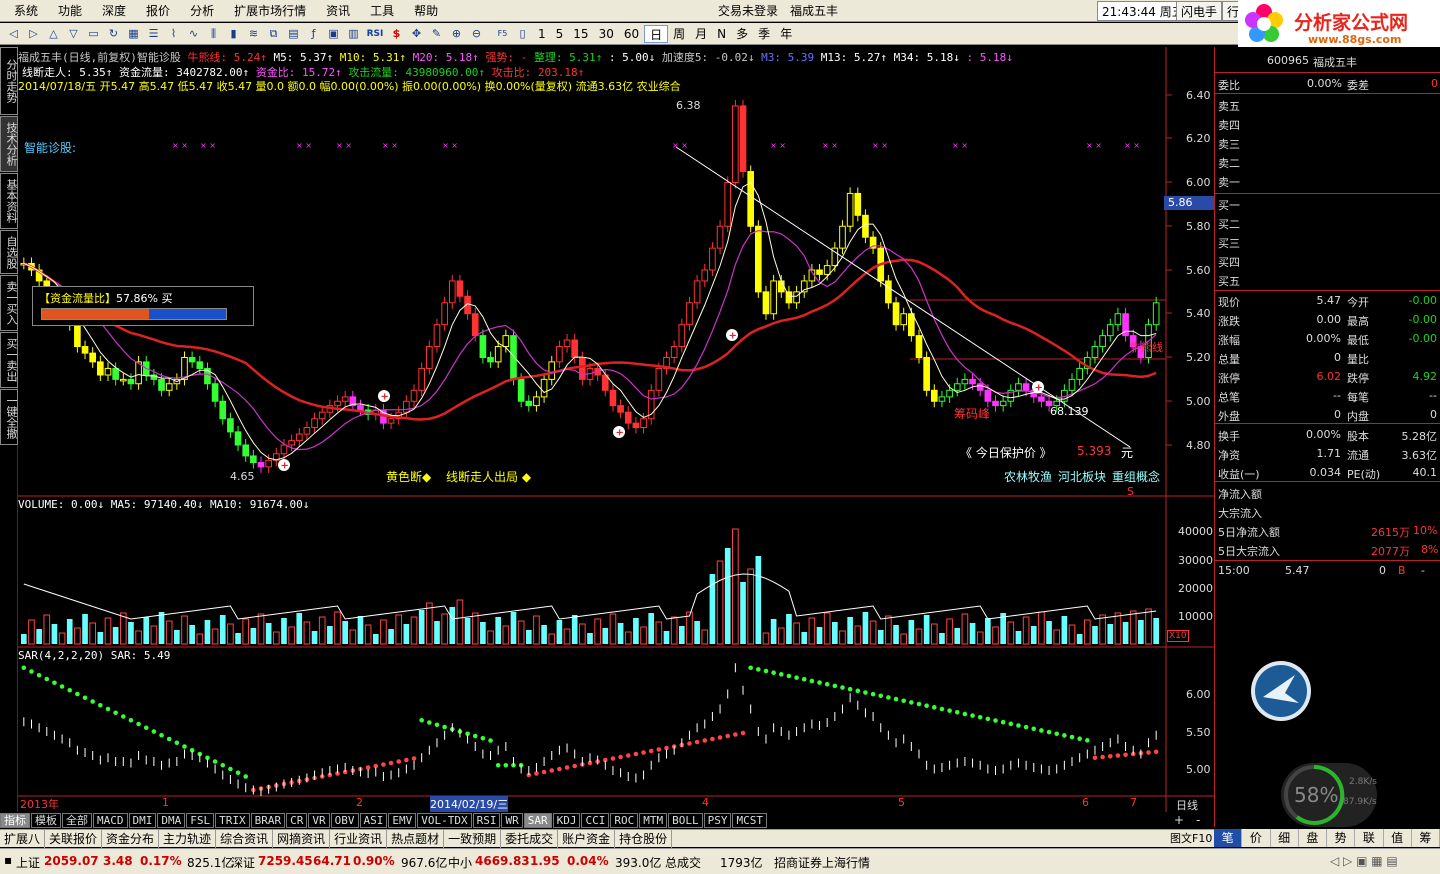  I want to click on indicator-tab: TRIX, so click(232, 820).